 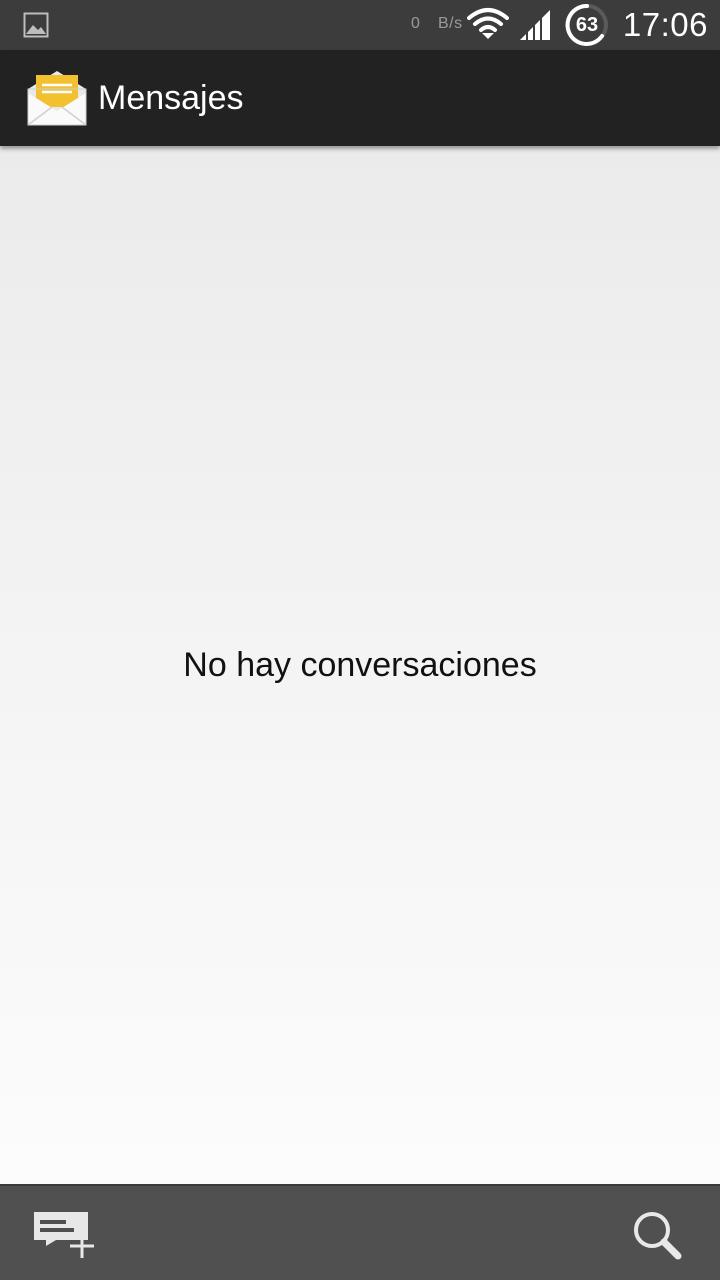 I want to click on app-title: Mensajes, so click(x=171, y=98).